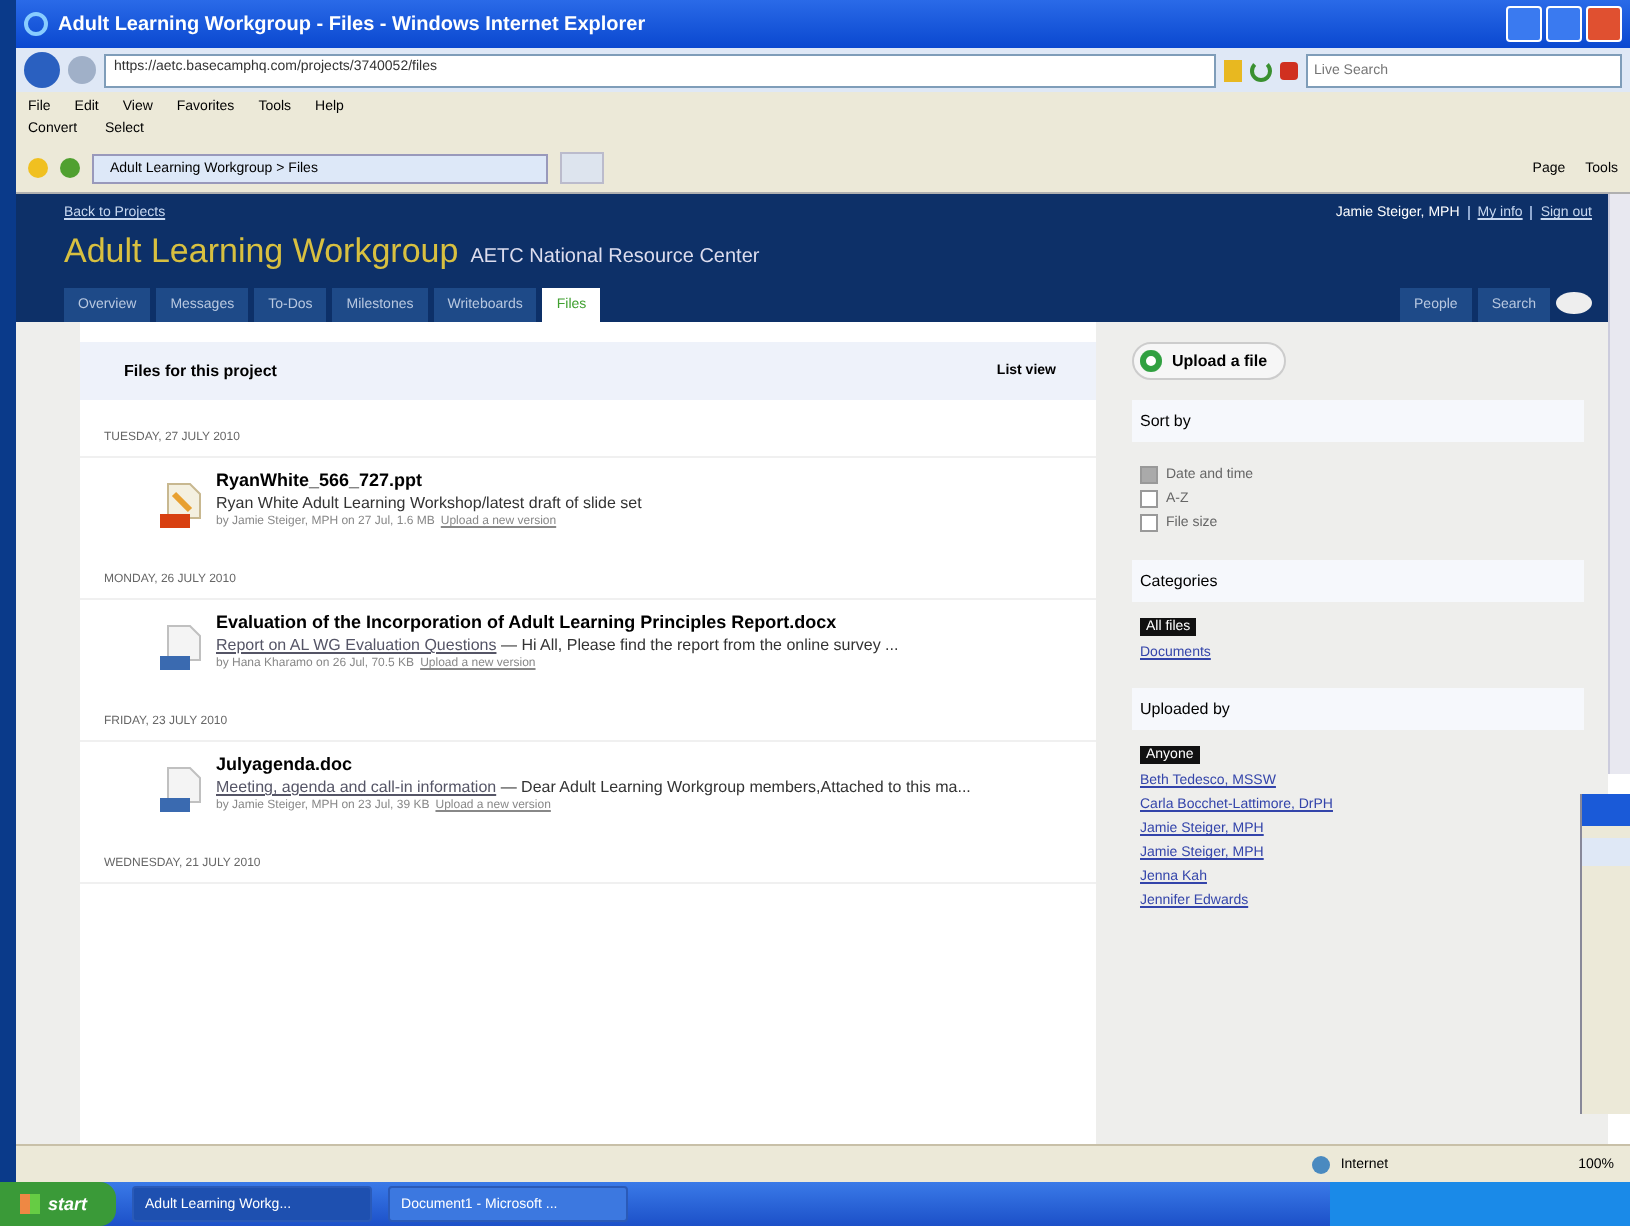  Describe the element at coordinates (593, 764) in the screenshot. I see `file-name: Julyagenda.doc` at that location.